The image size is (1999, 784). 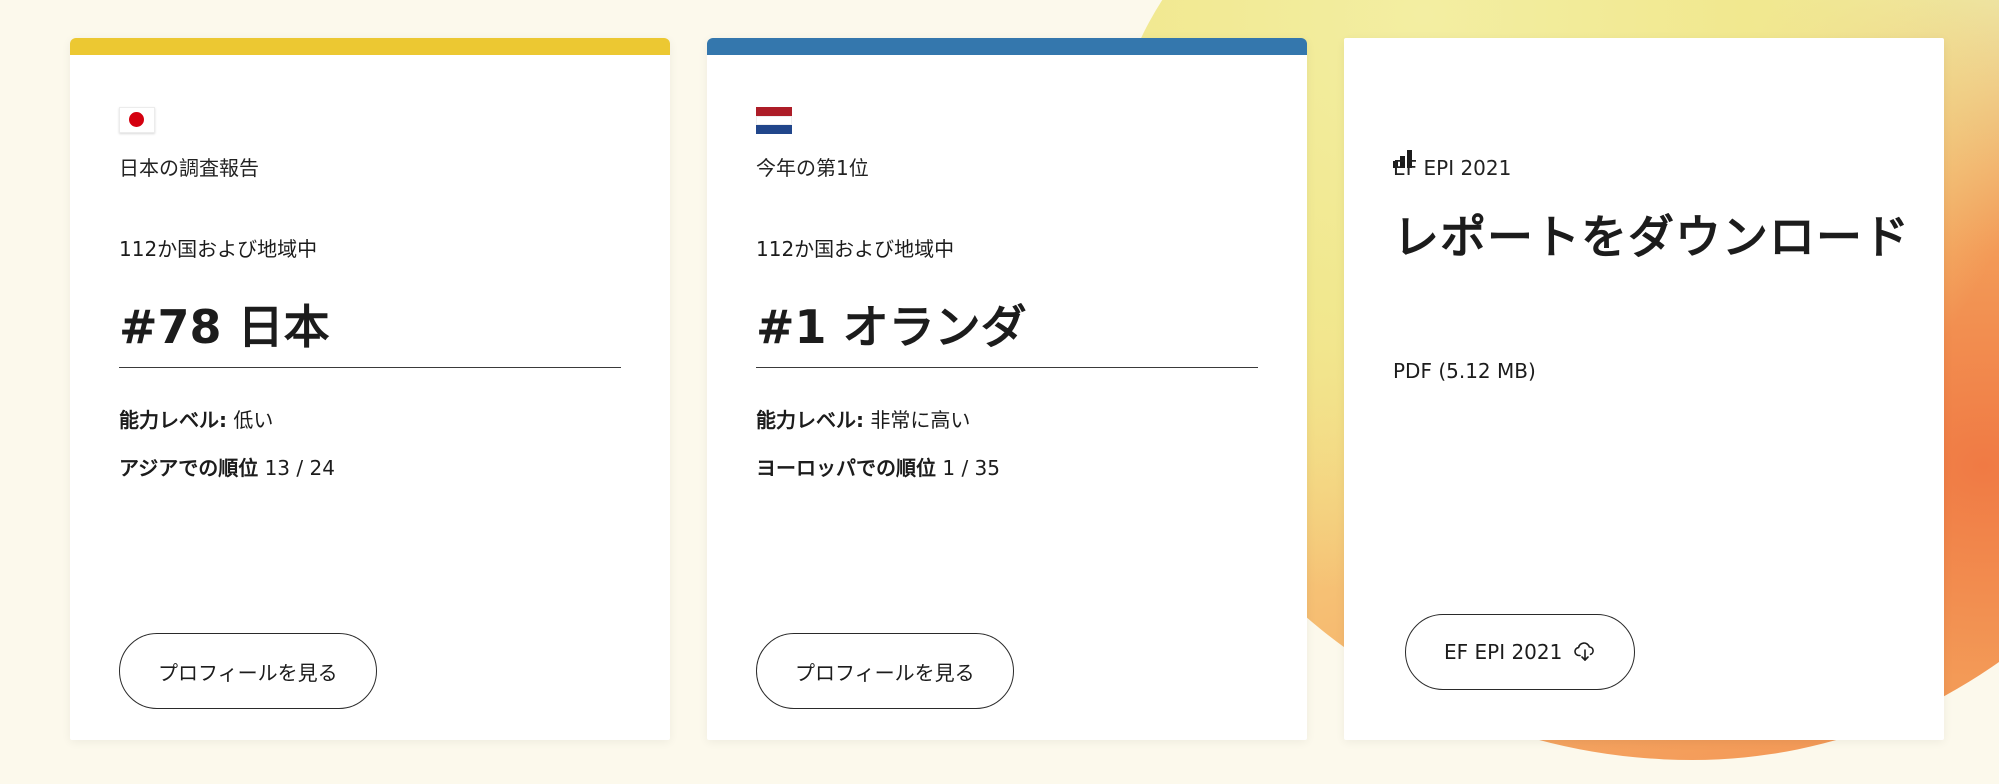 What do you see at coordinates (253, 420) in the screenshot?
I see `proficiency-level-value: 低い` at bounding box center [253, 420].